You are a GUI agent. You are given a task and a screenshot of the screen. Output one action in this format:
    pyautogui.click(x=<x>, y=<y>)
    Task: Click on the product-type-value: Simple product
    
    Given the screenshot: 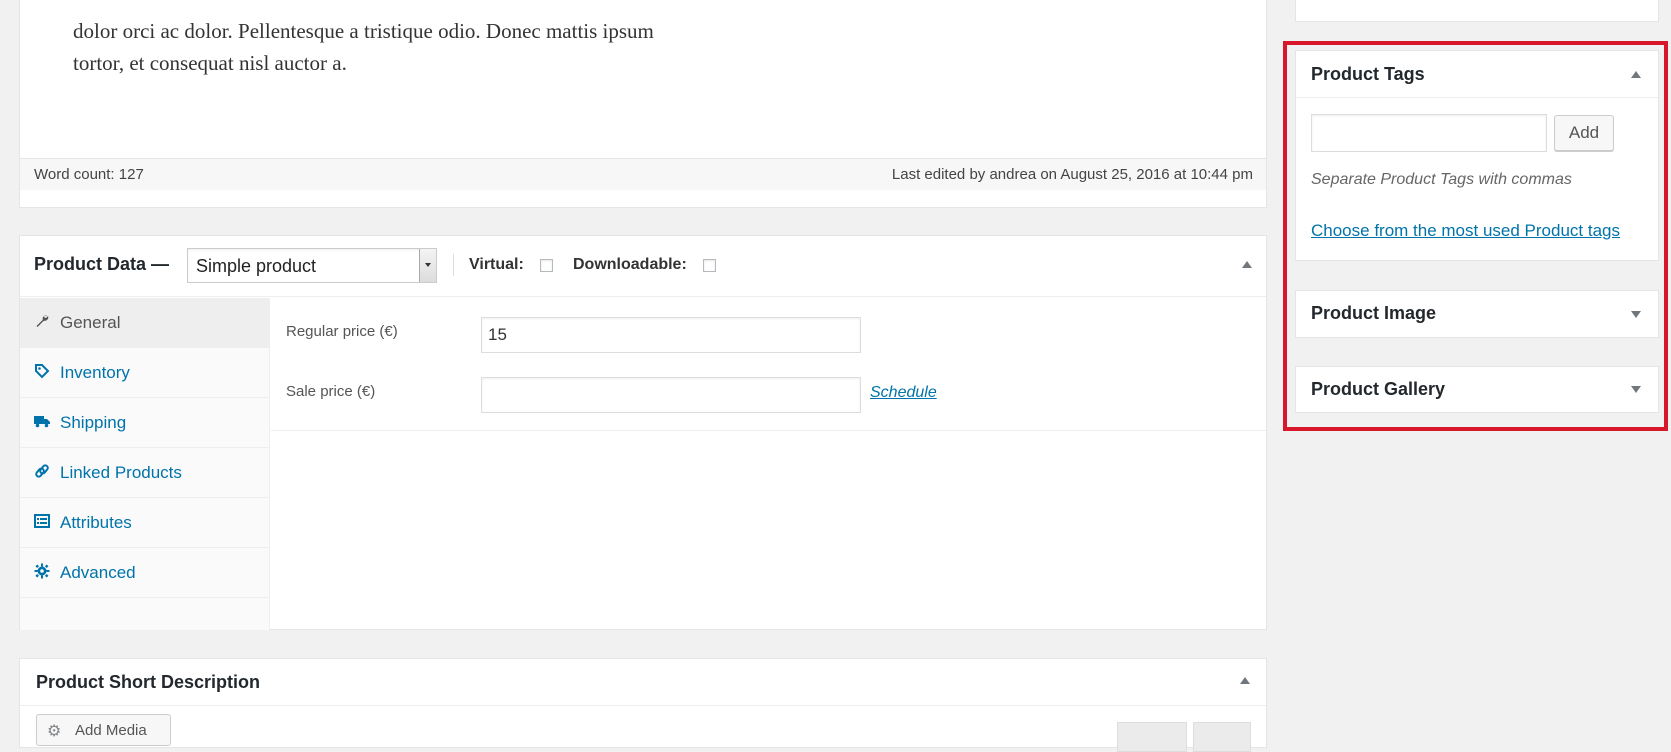 What is the action you would take?
    pyautogui.click(x=256, y=266)
    